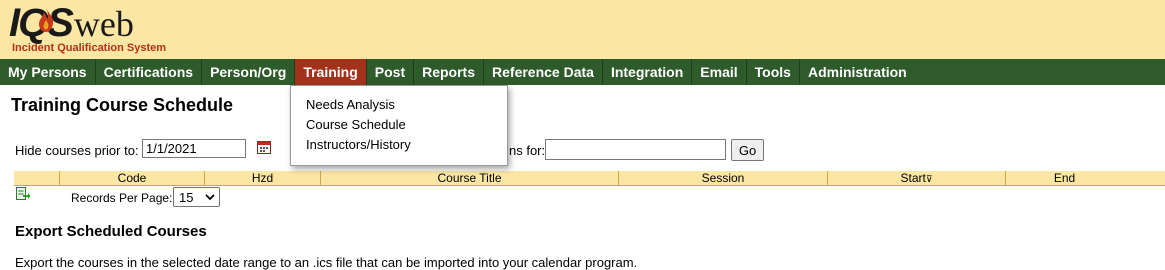  What do you see at coordinates (77, 150) in the screenshot?
I see `hide-courses-label: Hide courses prior to:` at bounding box center [77, 150].